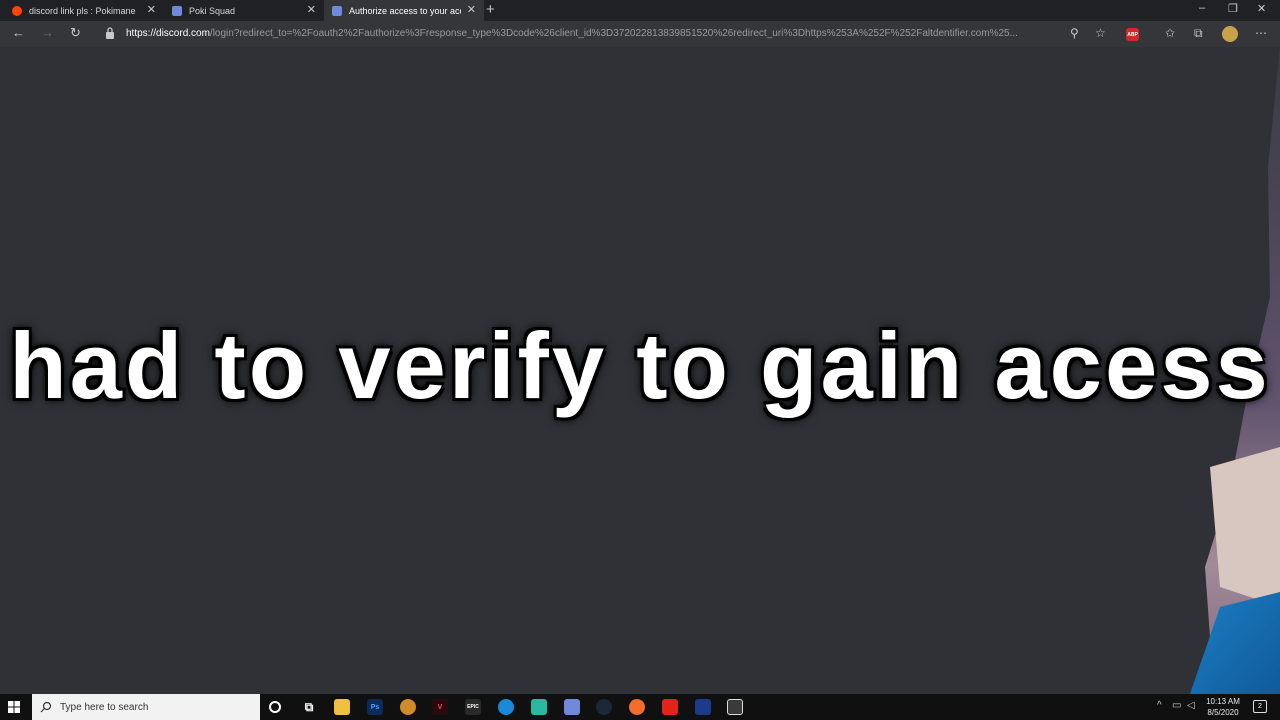 This screenshot has height=720, width=1280. I want to click on tab-label: discord link pls : Pokimane, so click(82, 10).